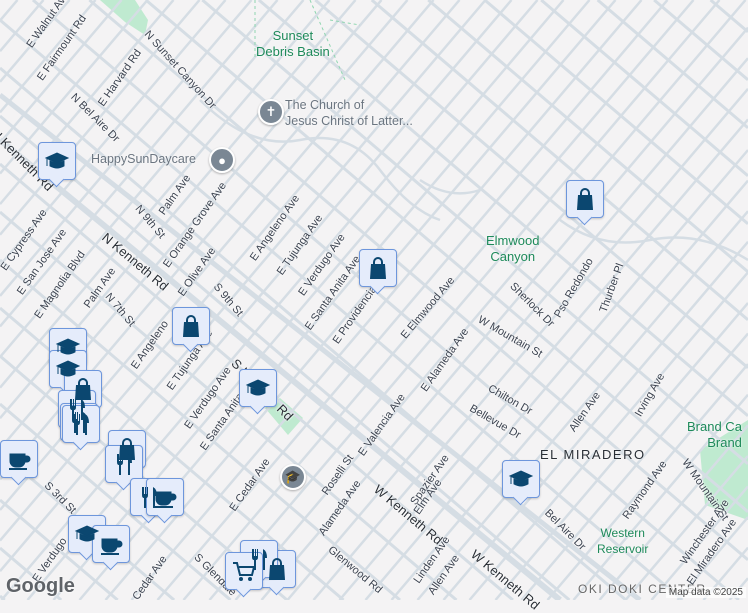 This screenshot has width=748, height=613. I want to click on daycare-pin: ●, so click(222, 160).